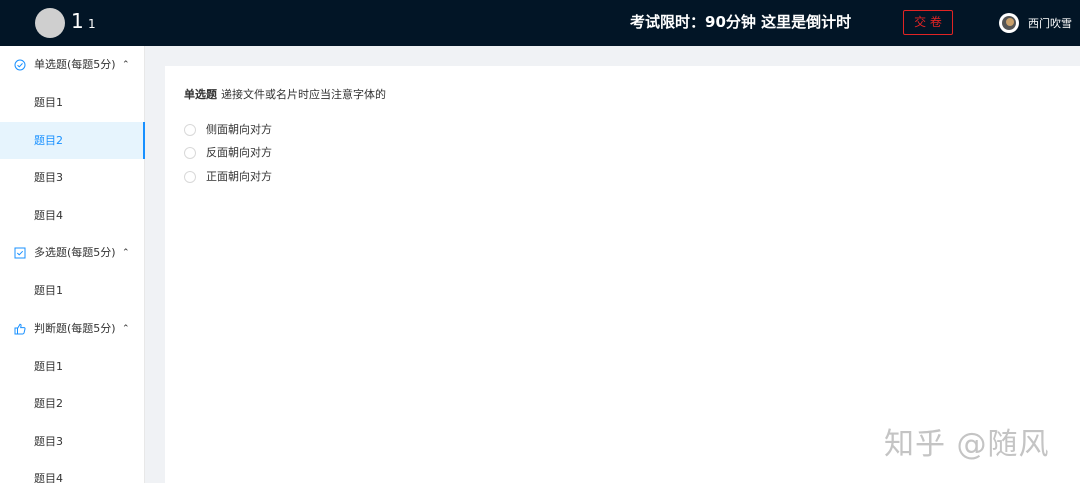 The image size is (1080, 483). Describe the element at coordinates (72, 140) in the screenshot. I see `sidebar-item-question-active: 题目2` at that location.